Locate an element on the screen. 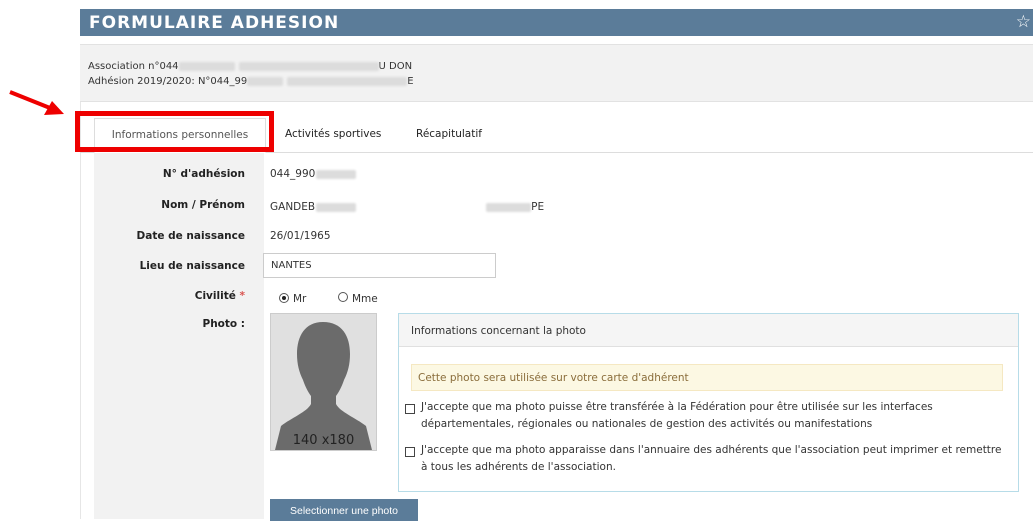  lieu-naissance-label: Lieu de naissance is located at coordinates (192, 266).